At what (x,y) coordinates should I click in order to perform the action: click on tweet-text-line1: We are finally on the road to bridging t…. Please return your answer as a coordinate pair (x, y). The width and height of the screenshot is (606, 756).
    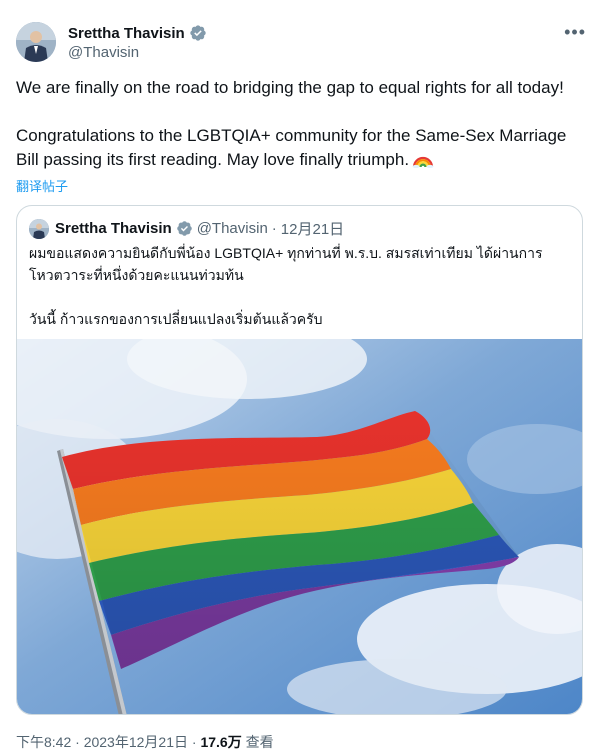
    Looking at the image, I should click on (290, 87).